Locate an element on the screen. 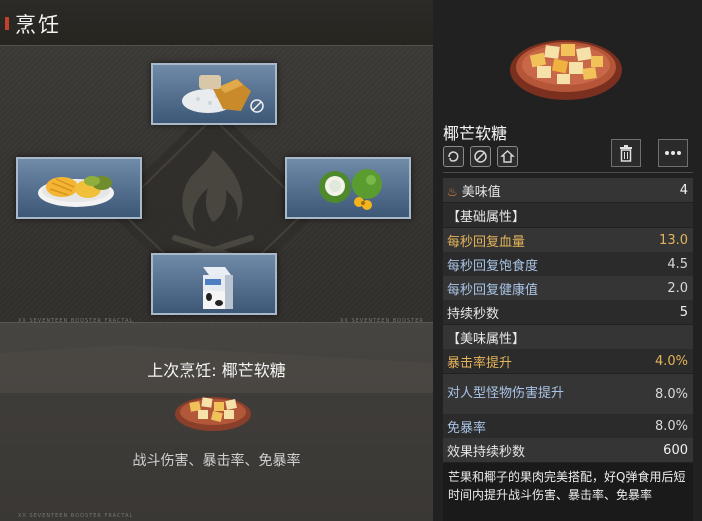 The image size is (702, 521). taste-label: 美味值 is located at coordinates (481, 192).